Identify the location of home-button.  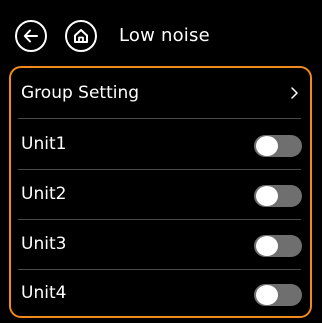
(81, 36).